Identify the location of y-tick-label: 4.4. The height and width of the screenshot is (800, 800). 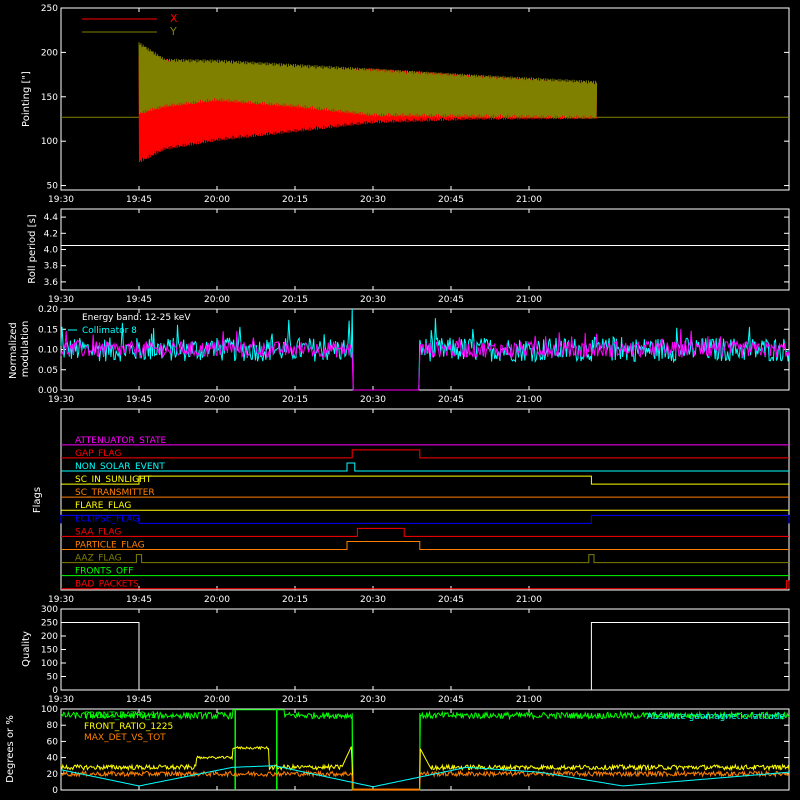
(51, 218).